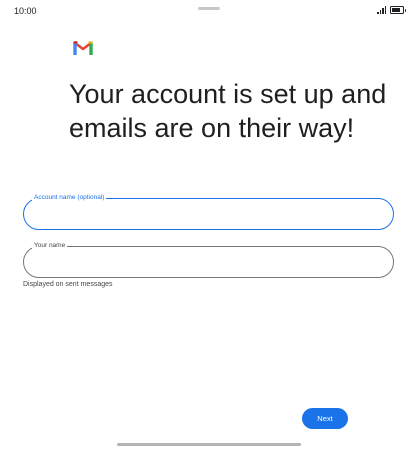  What do you see at coordinates (204, 262) in the screenshot?
I see `your-name-input` at bounding box center [204, 262].